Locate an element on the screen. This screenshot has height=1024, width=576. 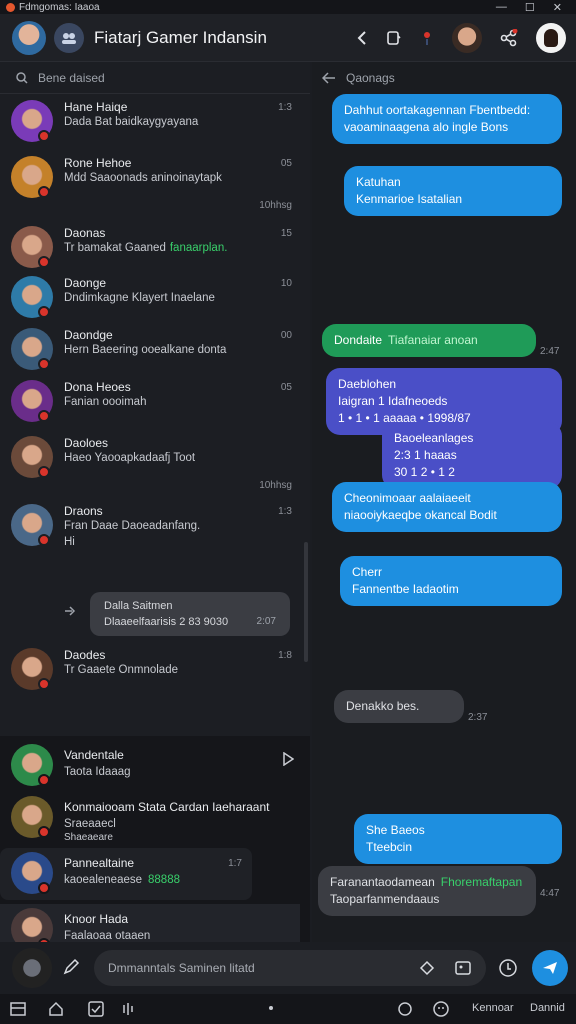
pinned-item: Pannealtaine kaoealeneaese 88888 1:7 is located at coordinates (126, 874).